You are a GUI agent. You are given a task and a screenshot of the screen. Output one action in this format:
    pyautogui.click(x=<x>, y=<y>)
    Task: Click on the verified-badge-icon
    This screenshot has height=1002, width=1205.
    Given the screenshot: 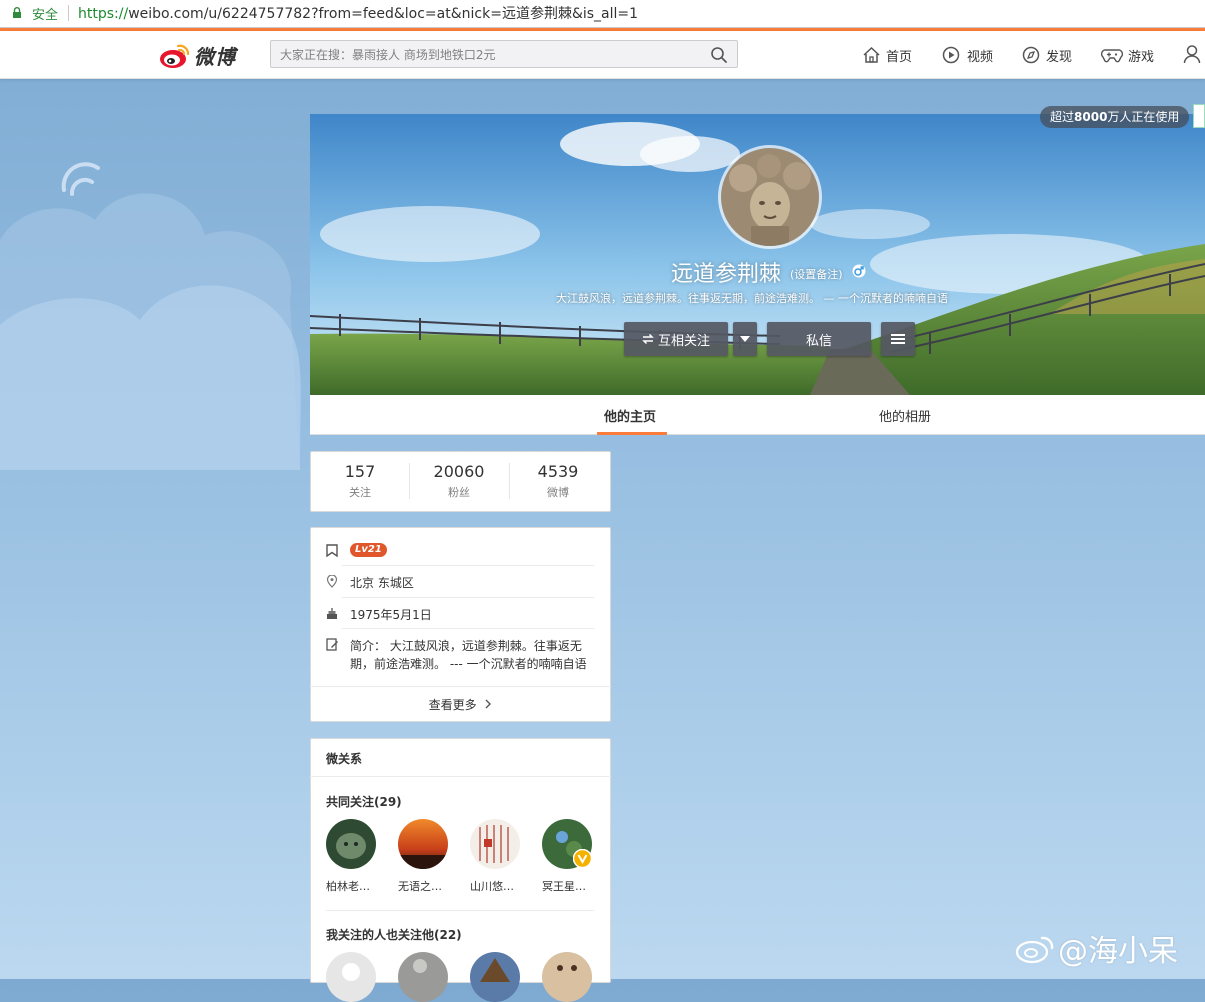 What is the action you would take?
    pyautogui.click(x=582, y=858)
    